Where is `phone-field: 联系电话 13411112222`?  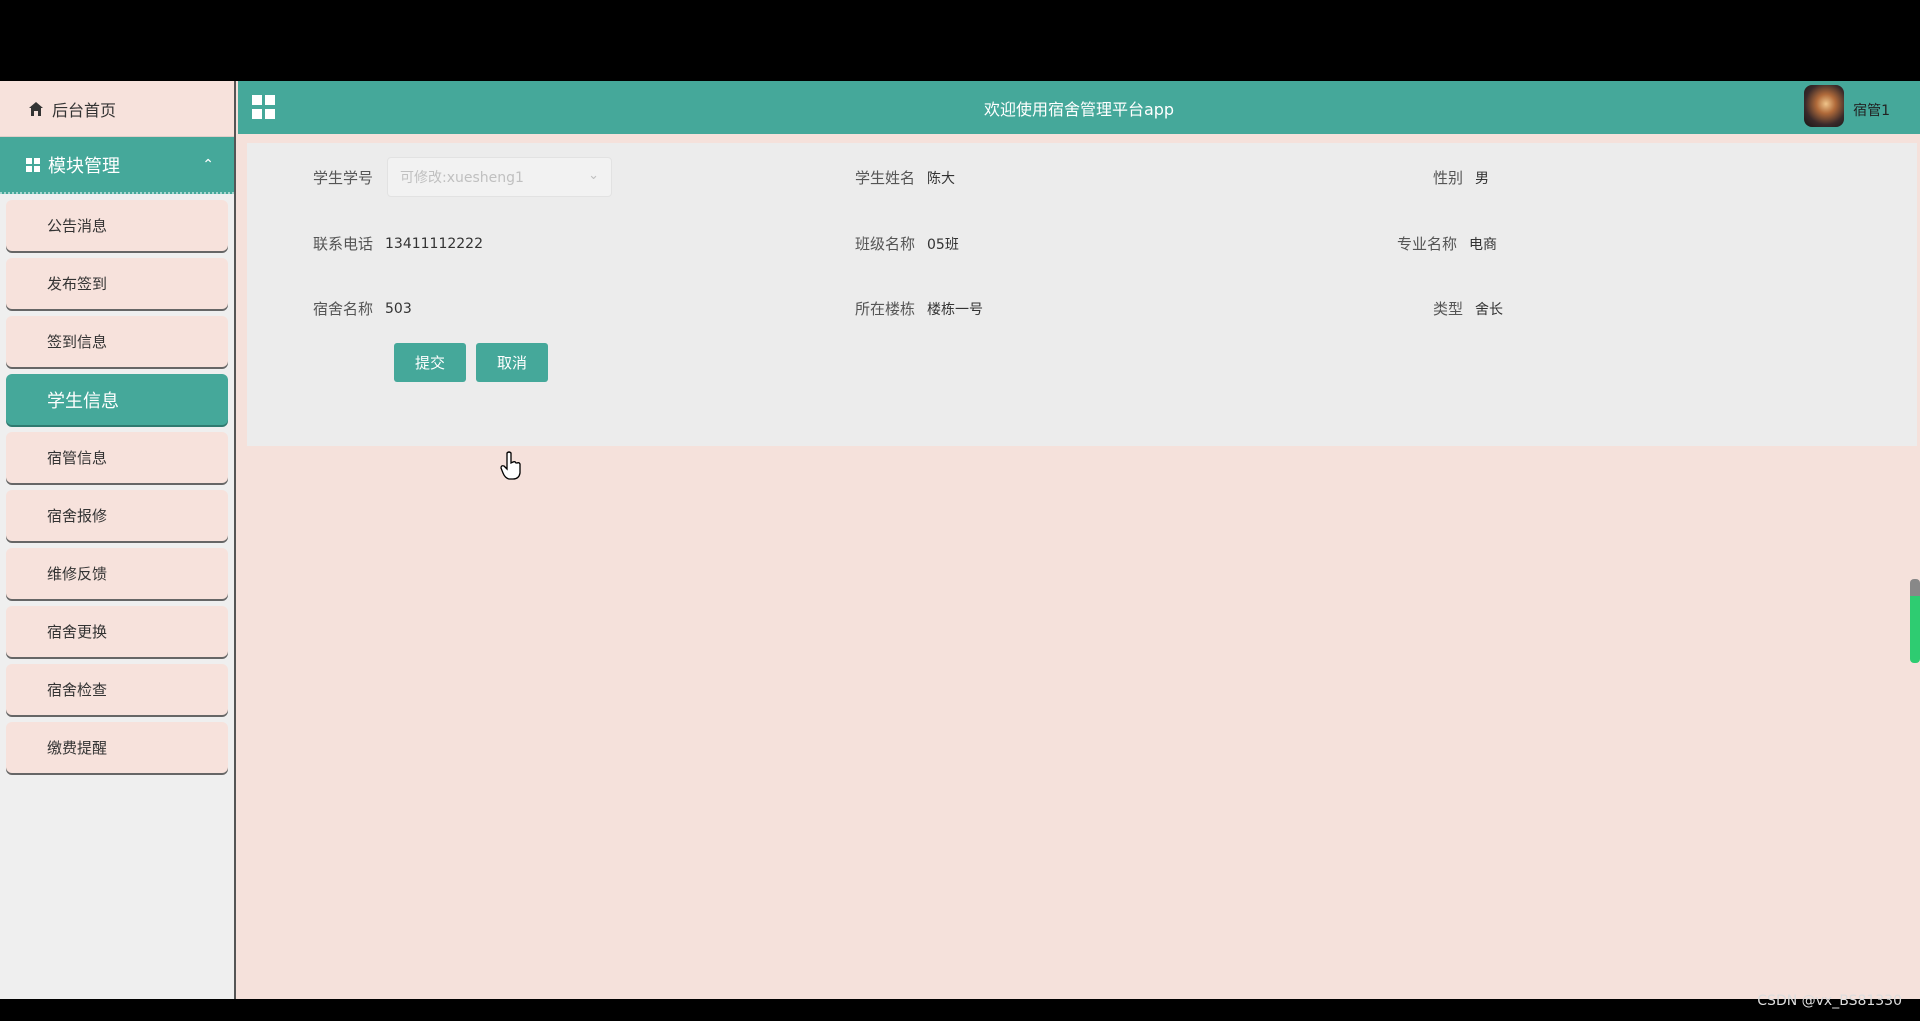 phone-field: 联系电话 13411112222 is located at coordinates (398, 243).